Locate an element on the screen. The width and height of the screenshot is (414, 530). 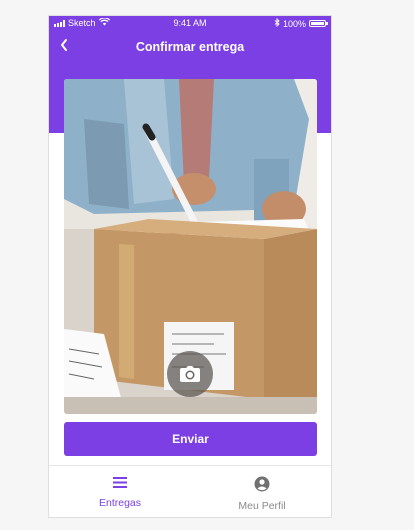
battery-icon is located at coordinates (318, 23).